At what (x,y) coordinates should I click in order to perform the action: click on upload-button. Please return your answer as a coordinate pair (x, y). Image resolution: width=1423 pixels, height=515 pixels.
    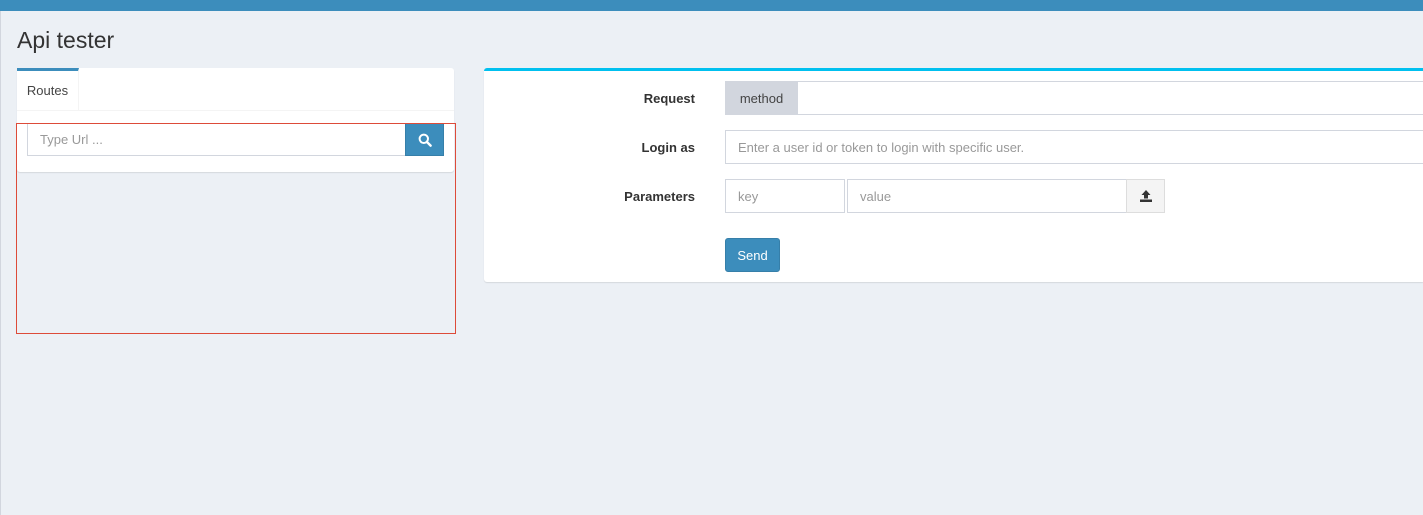
    Looking at the image, I should click on (1145, 196).